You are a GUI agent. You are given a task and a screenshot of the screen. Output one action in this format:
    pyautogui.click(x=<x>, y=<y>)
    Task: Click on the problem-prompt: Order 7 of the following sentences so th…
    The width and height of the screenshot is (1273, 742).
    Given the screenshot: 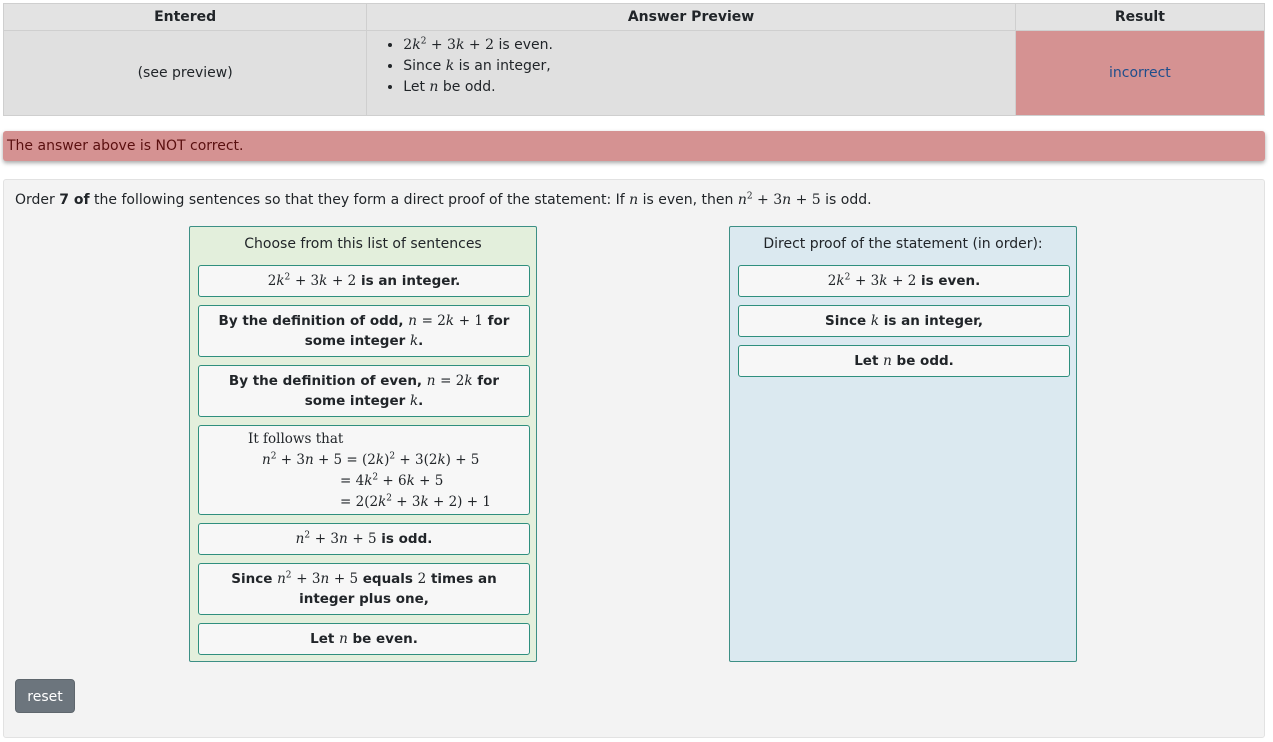 What is the action you would take?
    pyautogui.click(x=443, y=199)
    